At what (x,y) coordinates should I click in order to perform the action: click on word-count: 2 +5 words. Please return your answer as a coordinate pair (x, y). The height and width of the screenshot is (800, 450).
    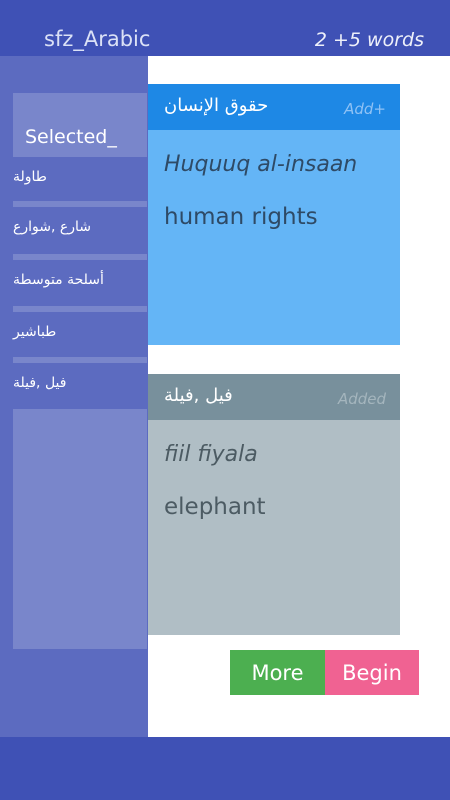
    Looking at the image, I should click on (369, 40).